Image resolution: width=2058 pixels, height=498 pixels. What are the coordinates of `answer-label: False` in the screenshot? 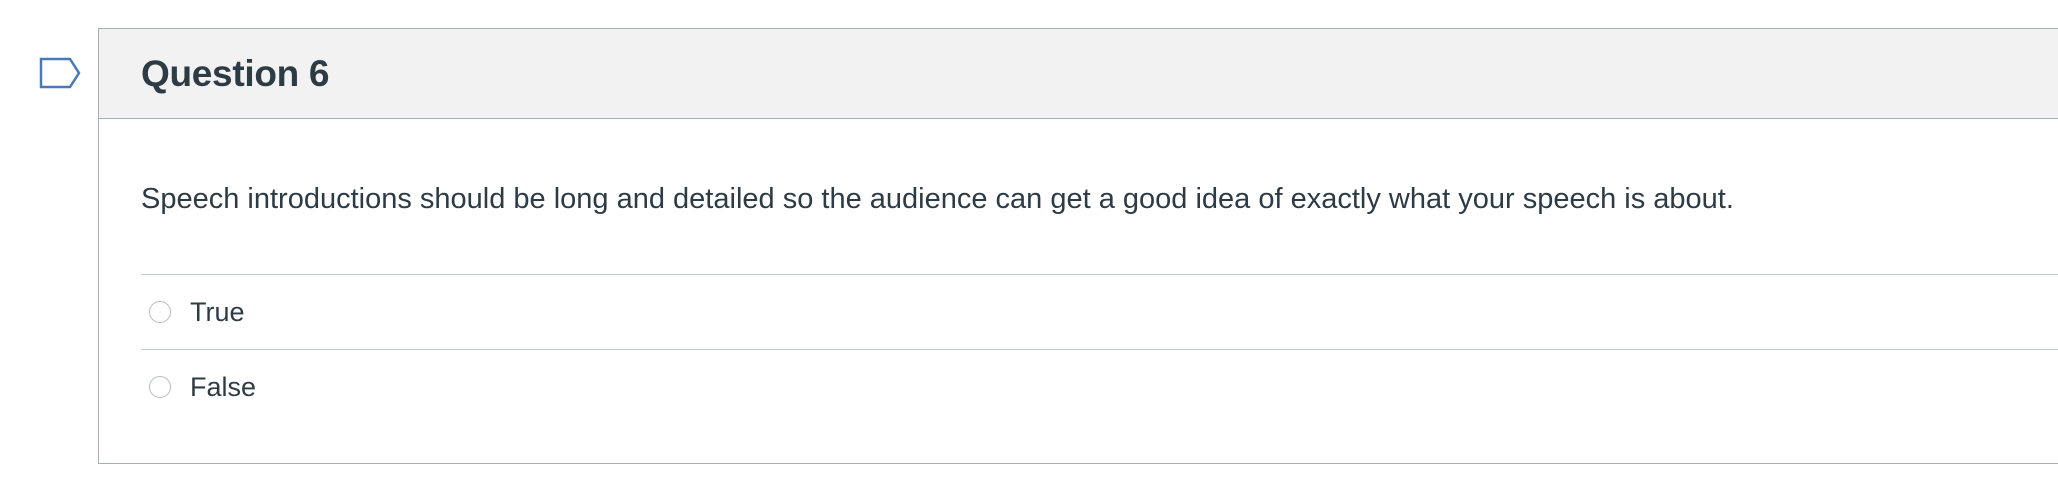 It's located at (223, 386).